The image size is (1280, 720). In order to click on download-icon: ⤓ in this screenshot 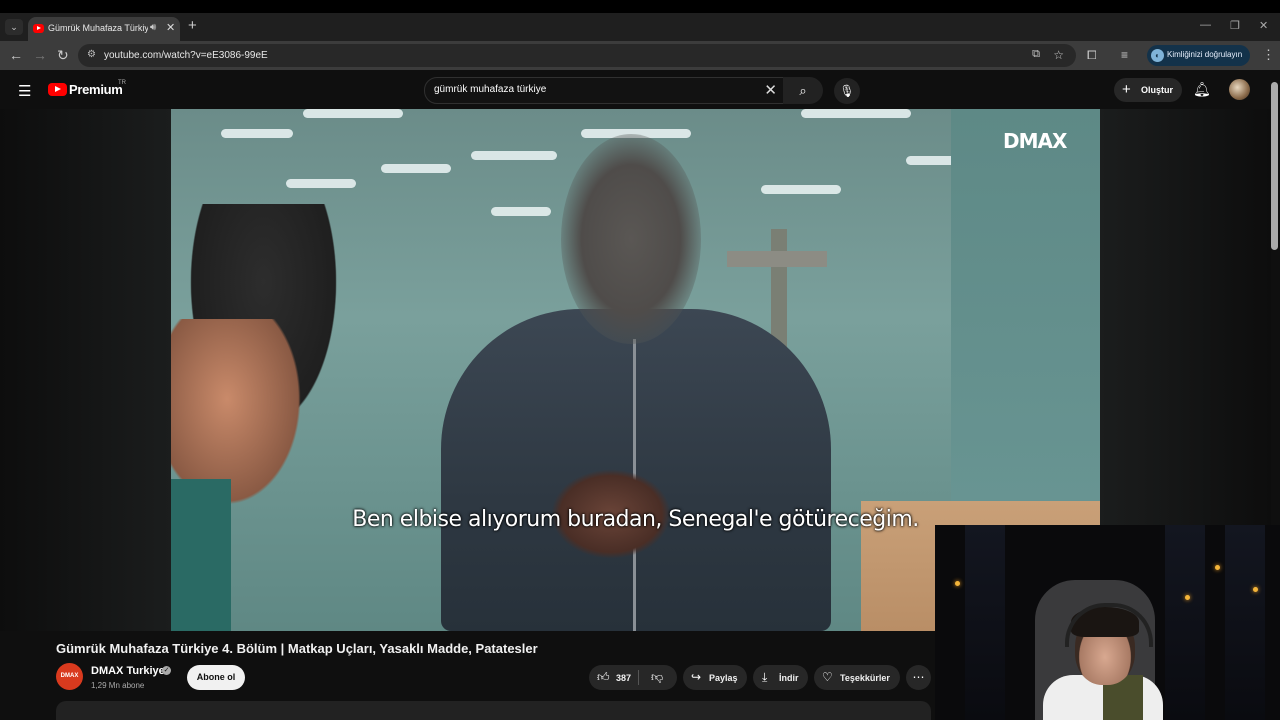, I will do `click(765, 677)`.